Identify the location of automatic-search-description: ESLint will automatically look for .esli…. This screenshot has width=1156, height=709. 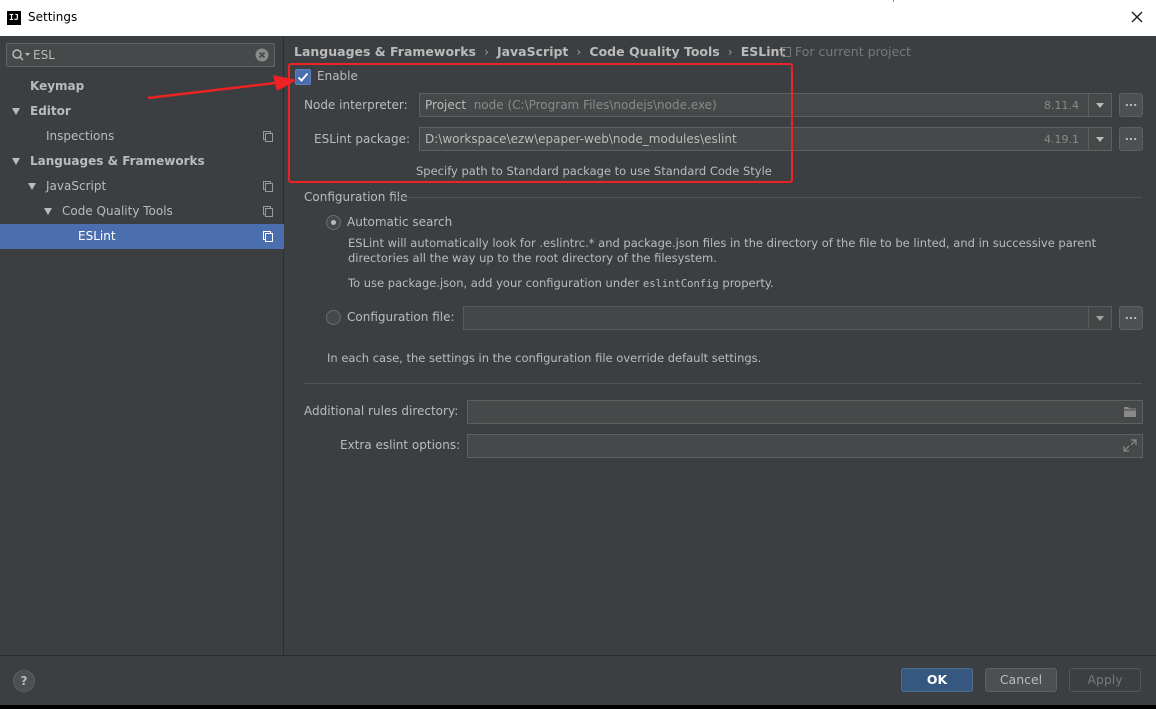
(722, 250).